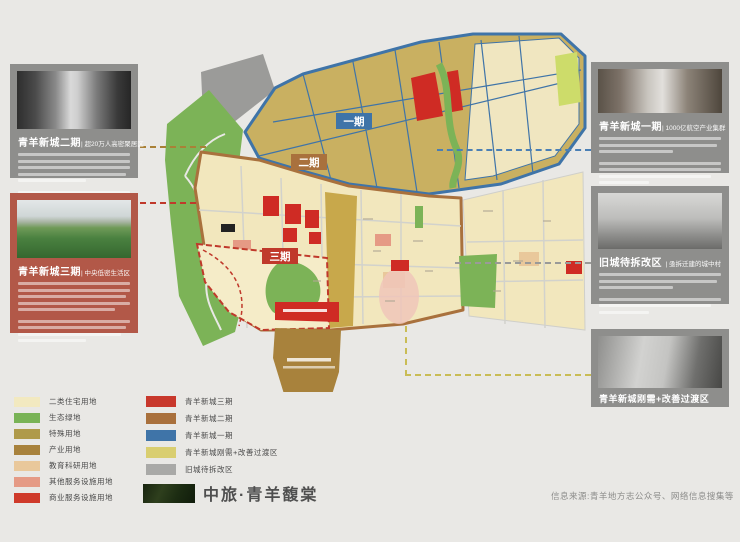  I want to click on phase3-tagline: | 中央低密生活区, so click(105, 273).